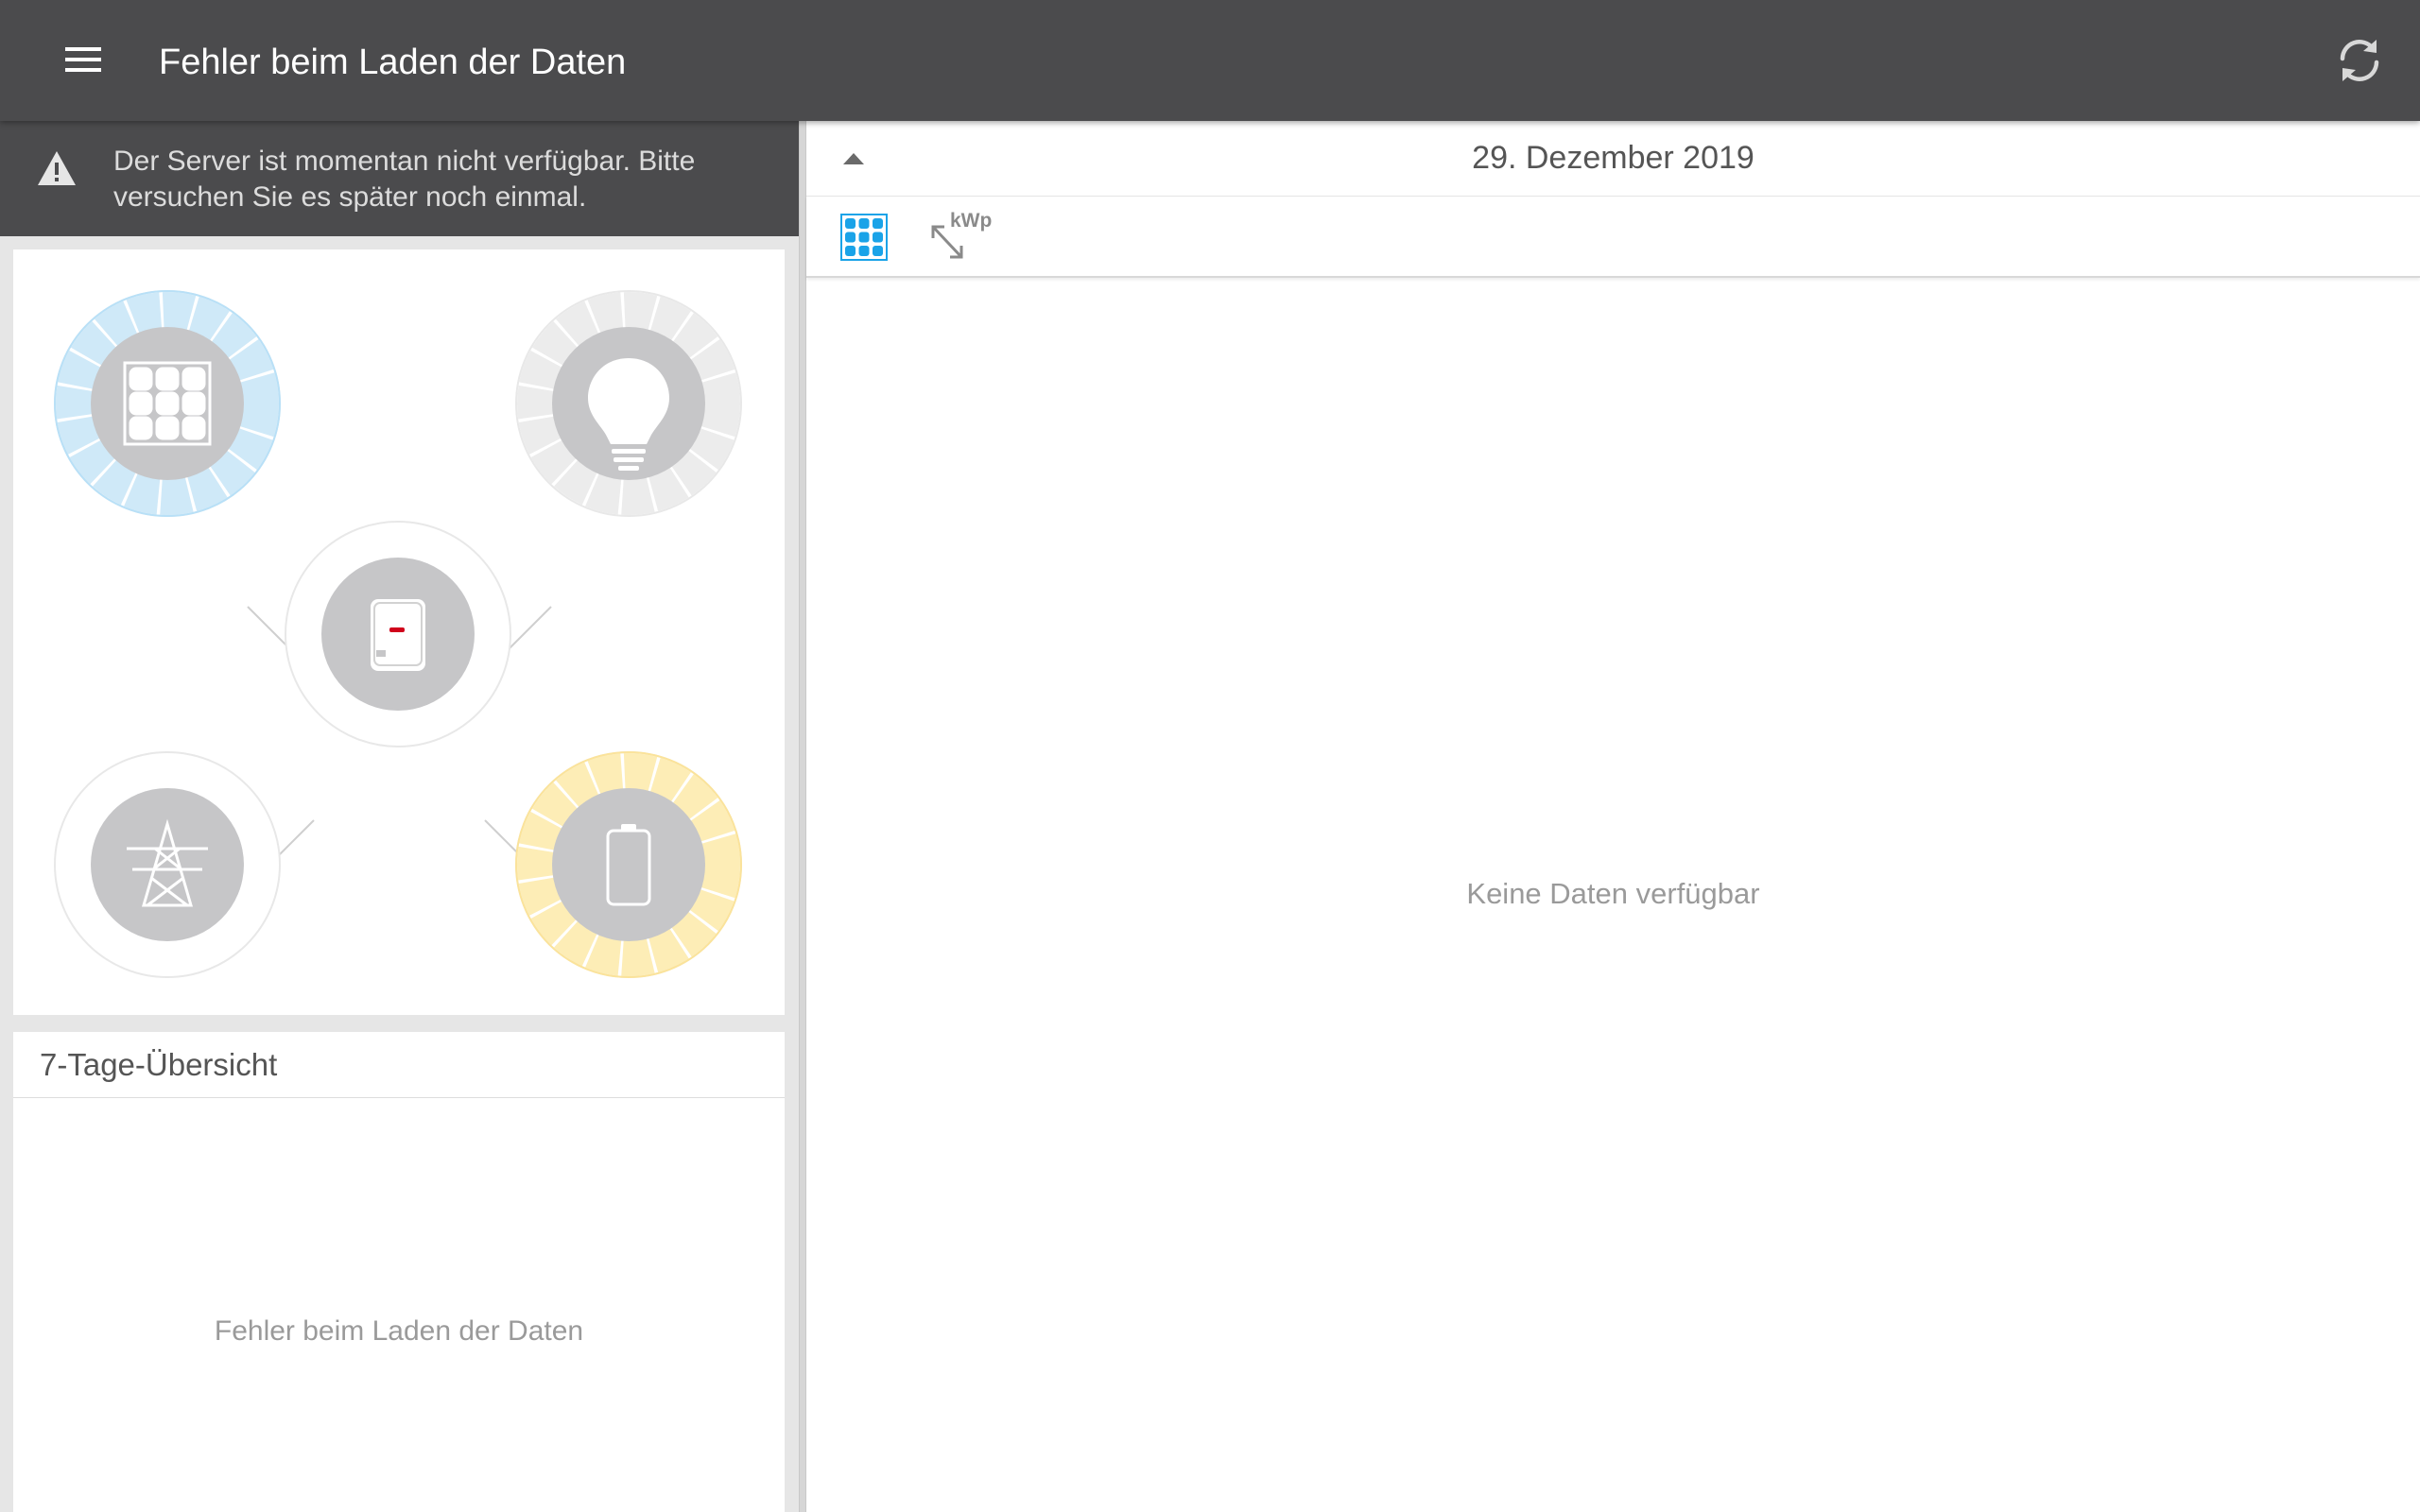 This screenshot has height=1512, width=2420. Describe the element at coordinates (628, 403) in the screenshot. I see `consumption-node` at that location.